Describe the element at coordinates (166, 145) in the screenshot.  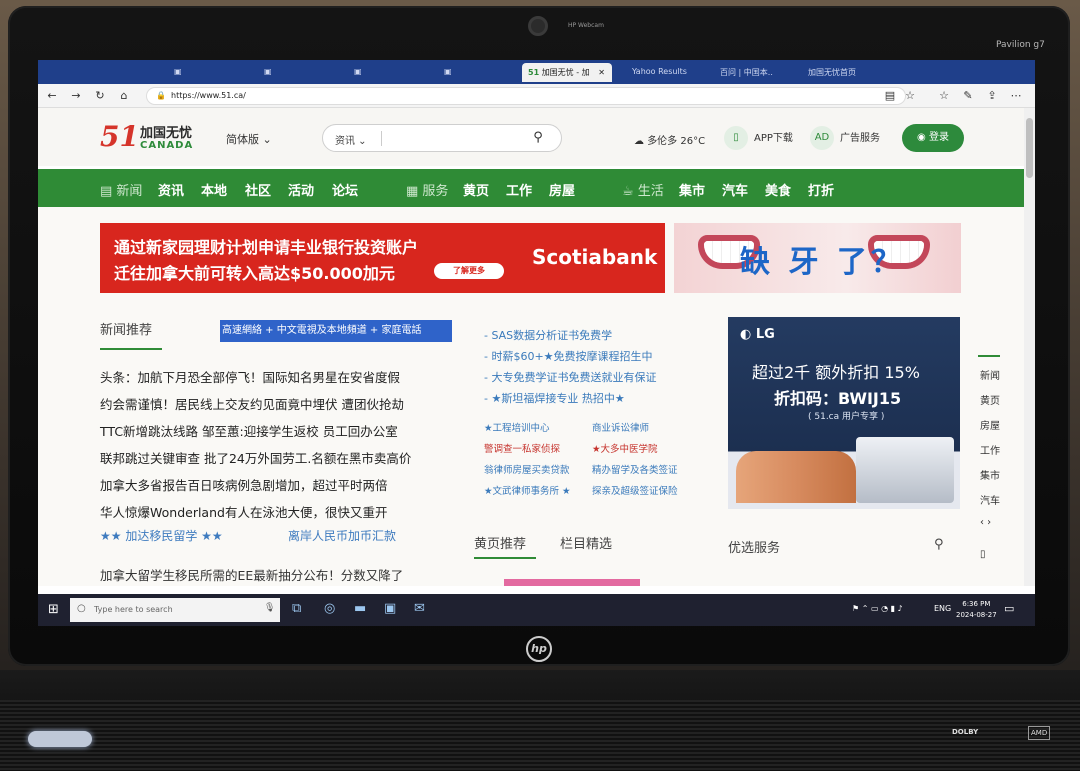
I see `site-logo-en: CANADA` at that location.